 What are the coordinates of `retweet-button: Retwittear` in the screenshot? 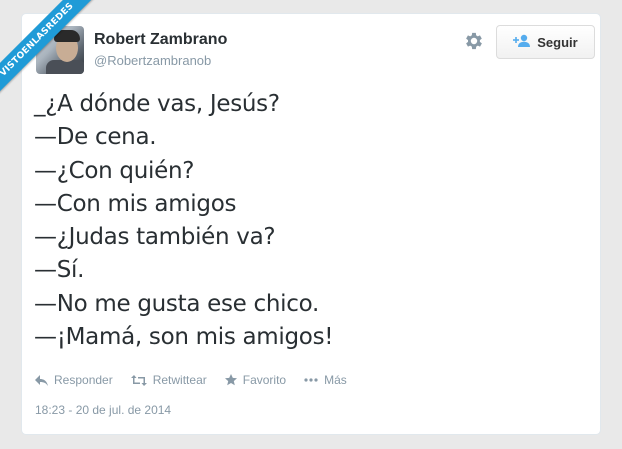 It's located at (168, 380).